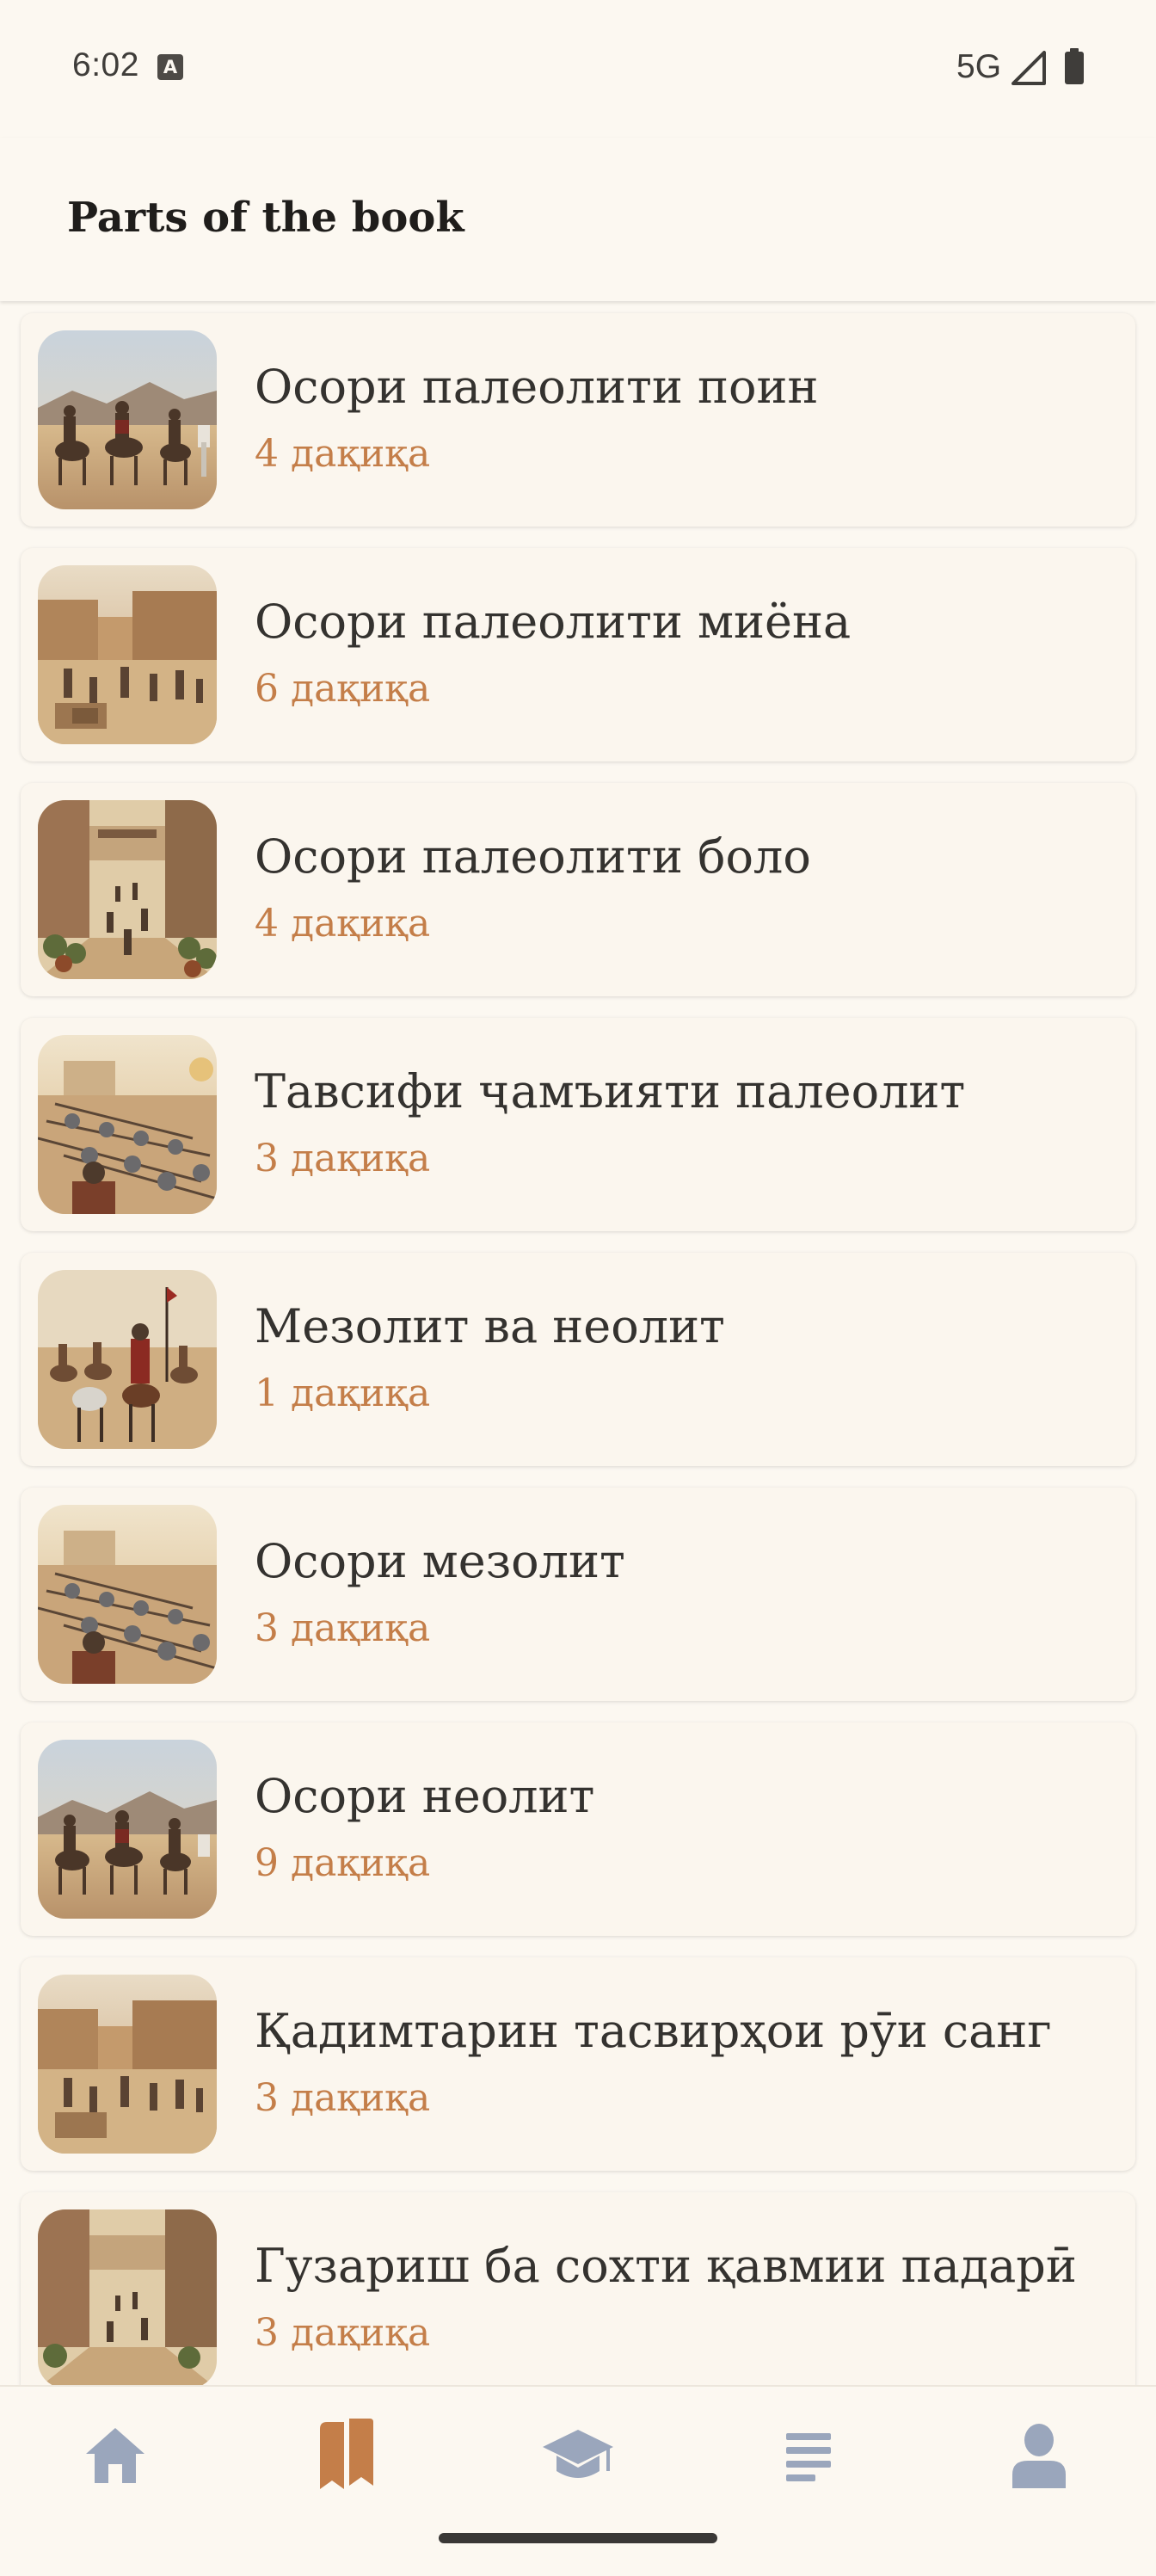  Describe the element at coordinates (578, 1829) in the screenshot. I see `chapter-item: Осори неолит 9 дақиқа` at that location.